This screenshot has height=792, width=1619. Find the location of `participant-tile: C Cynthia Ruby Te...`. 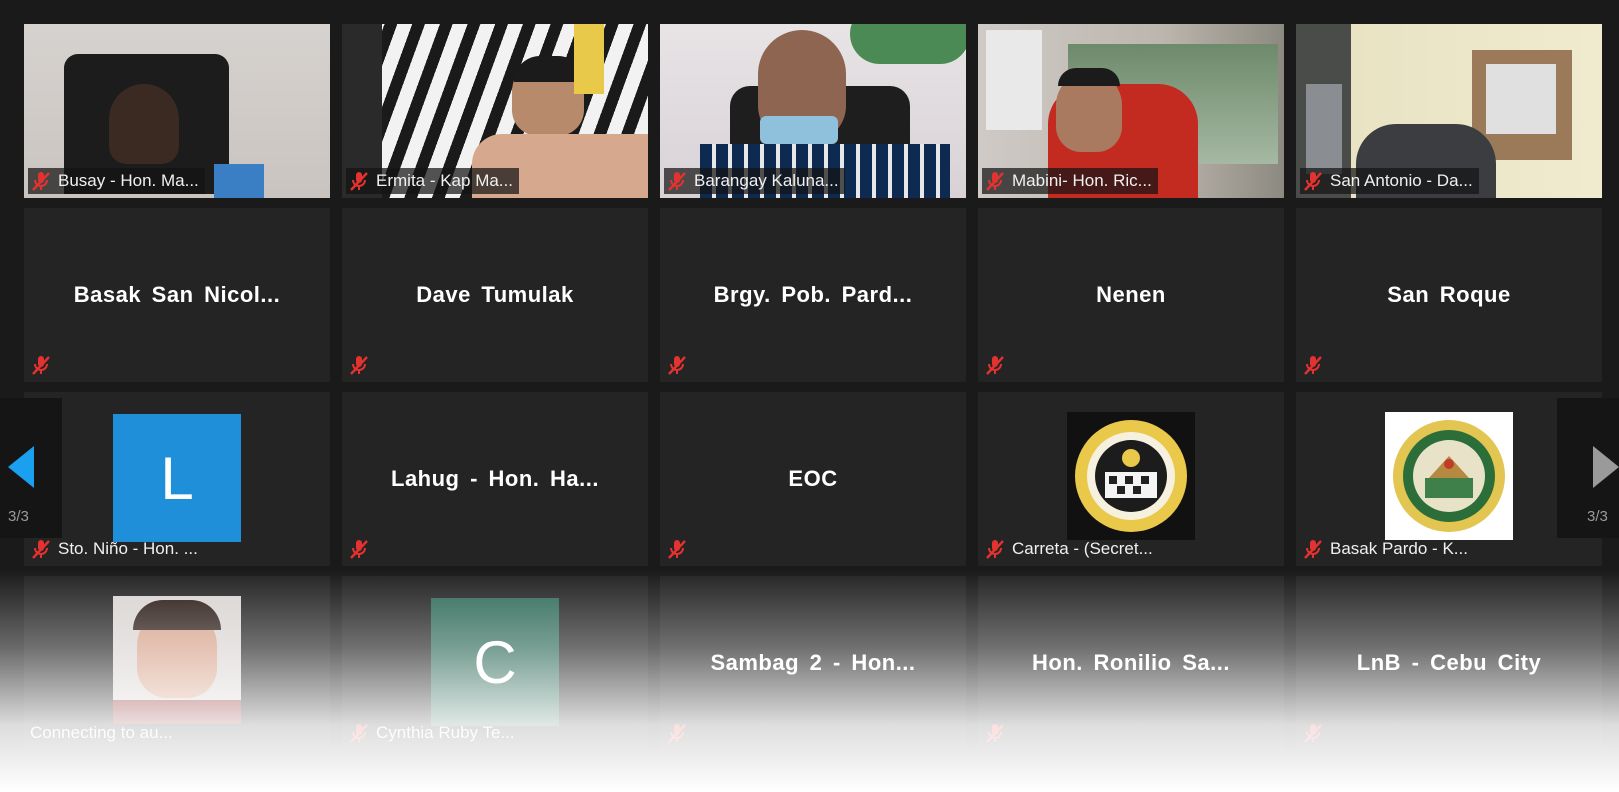

participant-tile: C Cynthia Ruby Te... is located at coordinates (495, 663).